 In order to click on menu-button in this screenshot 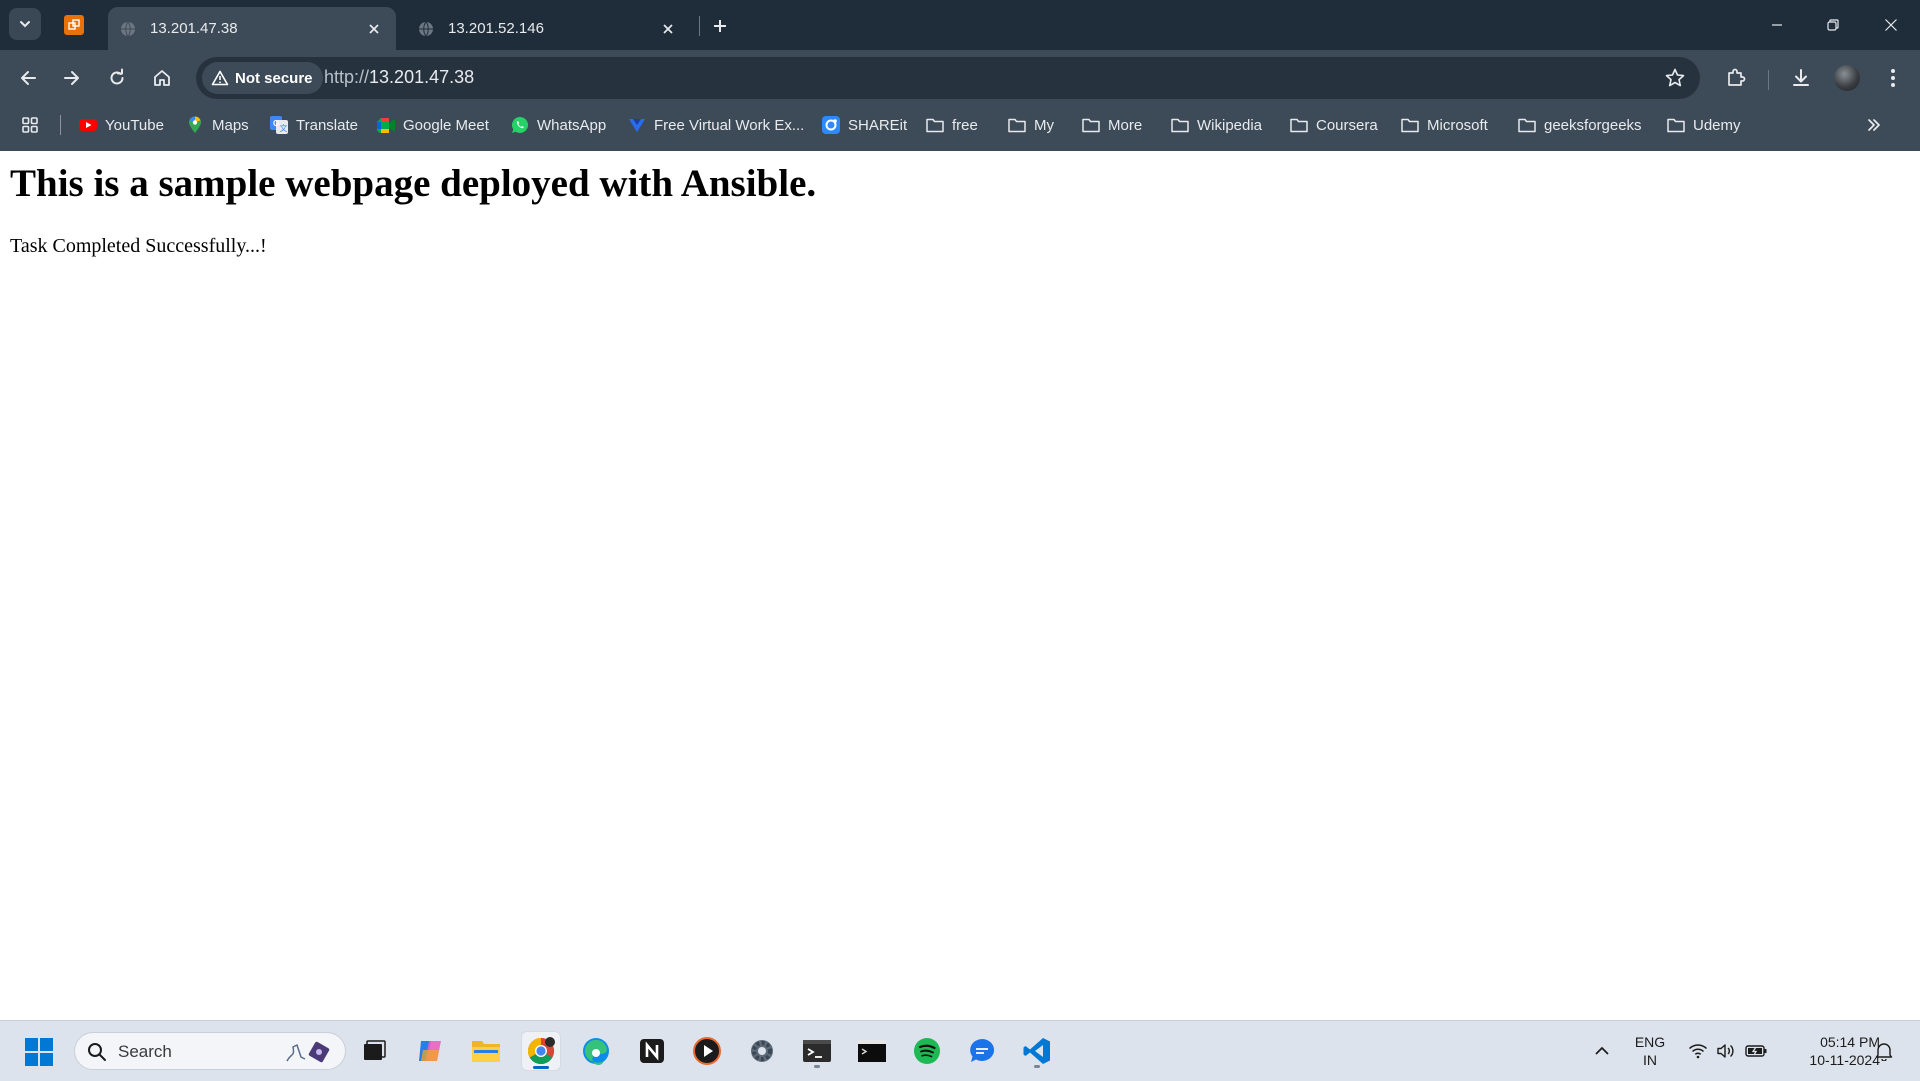, I will do `click(1893, 78)`.